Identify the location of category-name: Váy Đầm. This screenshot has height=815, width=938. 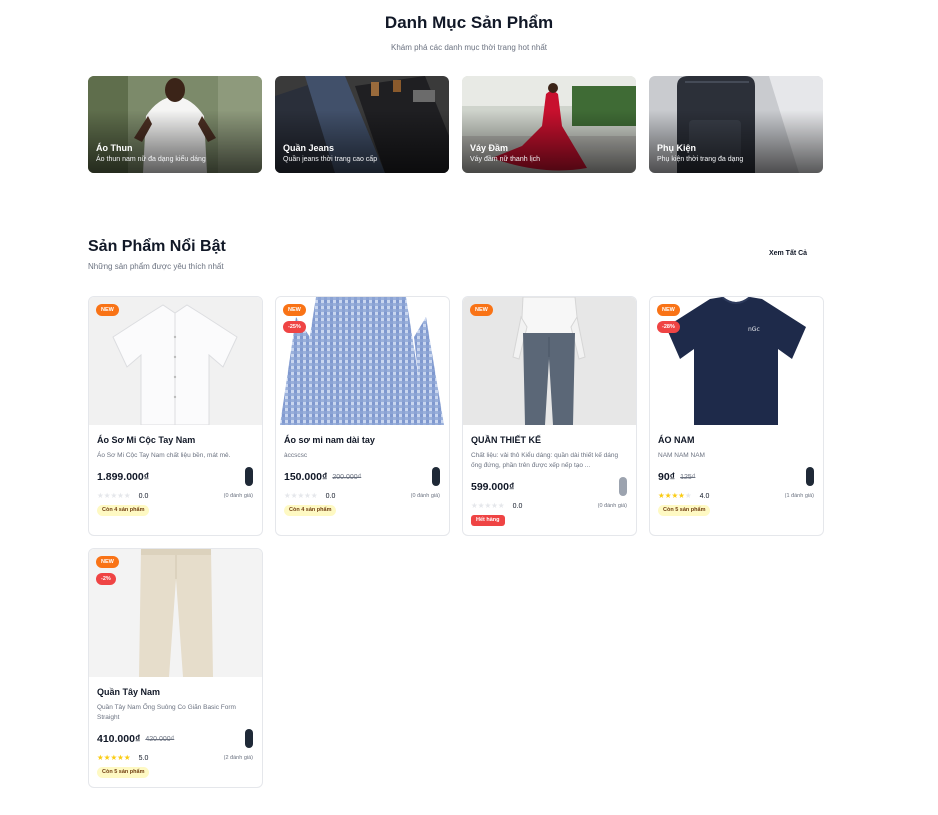
(489, 148).